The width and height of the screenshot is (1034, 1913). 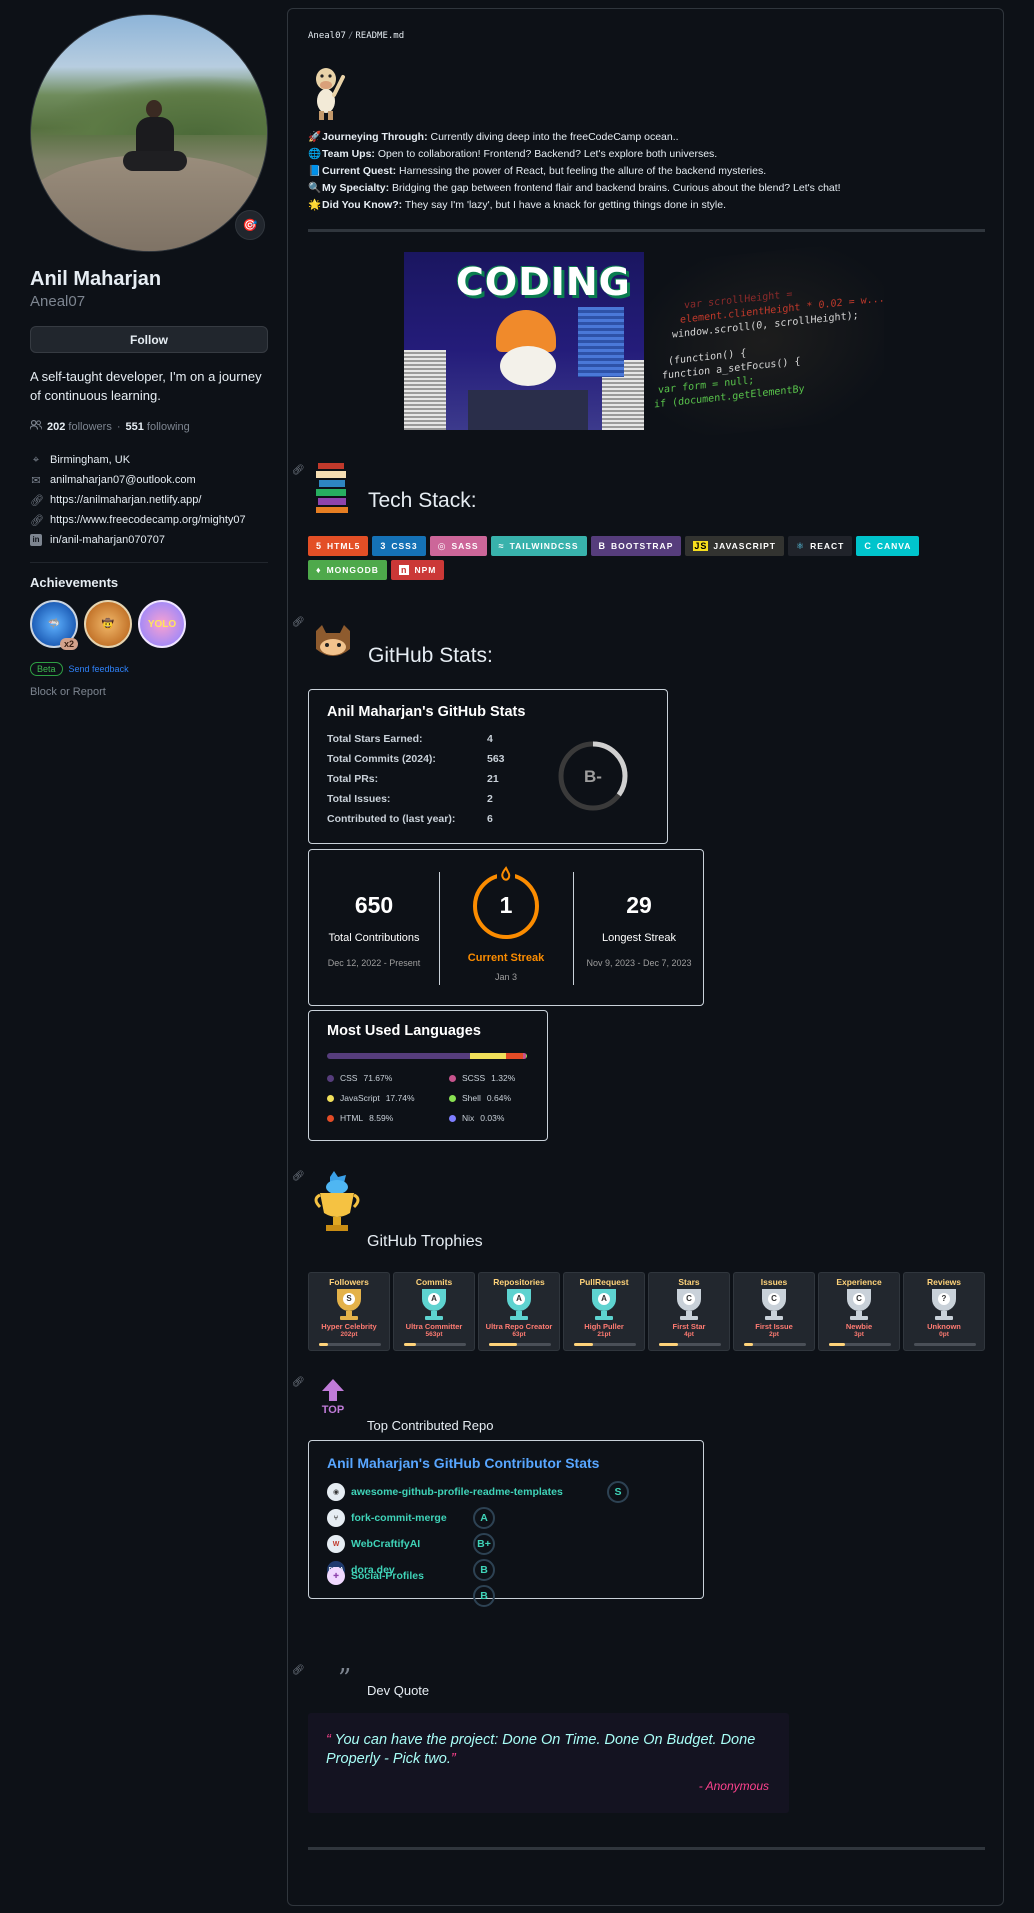 What do you see at coordinates (36, 459) in the screenshot?
I see `location-icon: ⌖` at bounding box center [36, 459].